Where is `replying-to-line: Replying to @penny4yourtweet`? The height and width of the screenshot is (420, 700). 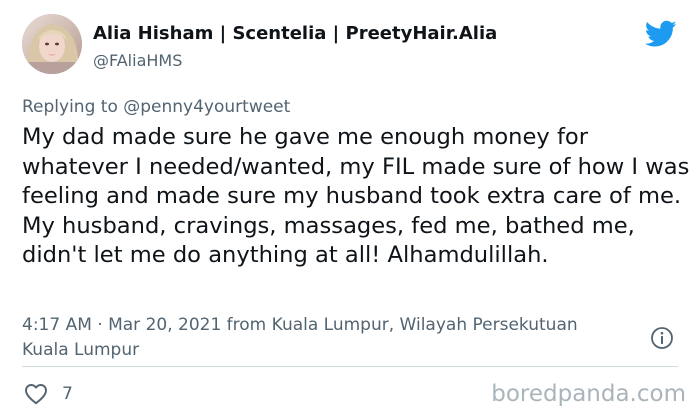
replying-to-line: Replying to @penny4yourtweet is located at coordinates (156, 107).